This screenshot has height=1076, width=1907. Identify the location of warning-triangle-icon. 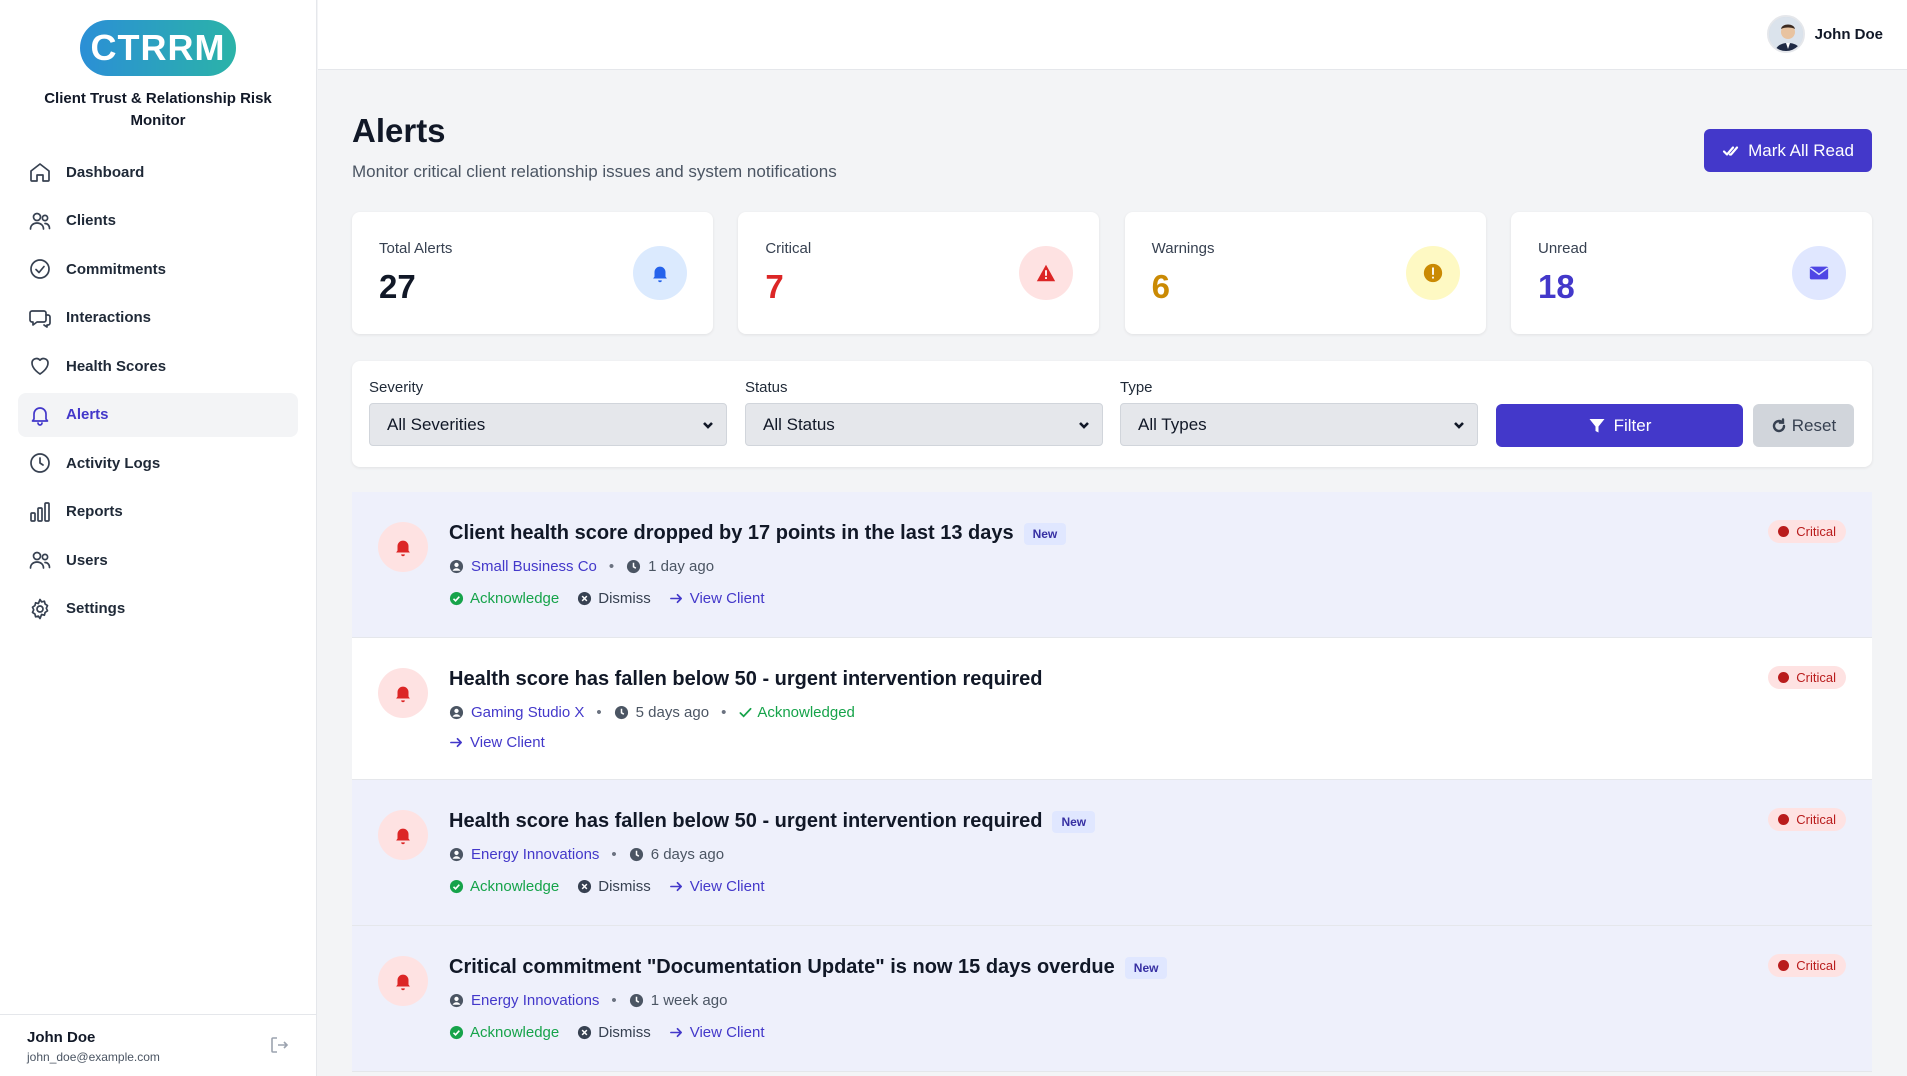
(1046, 273).